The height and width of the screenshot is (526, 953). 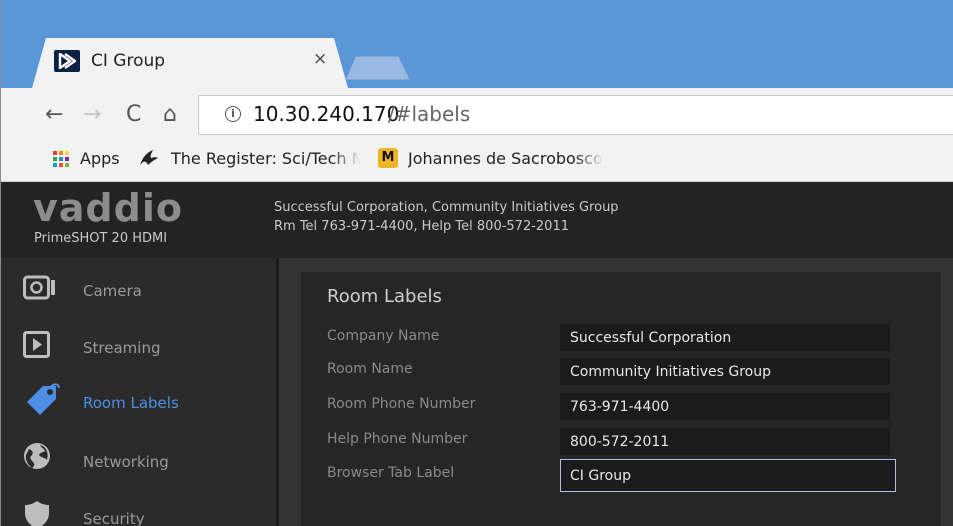 What do you see at coordinates (138, 507) in the screenshot?
I see `sidebar-item-security: Security` at bounding box center [138, 507].